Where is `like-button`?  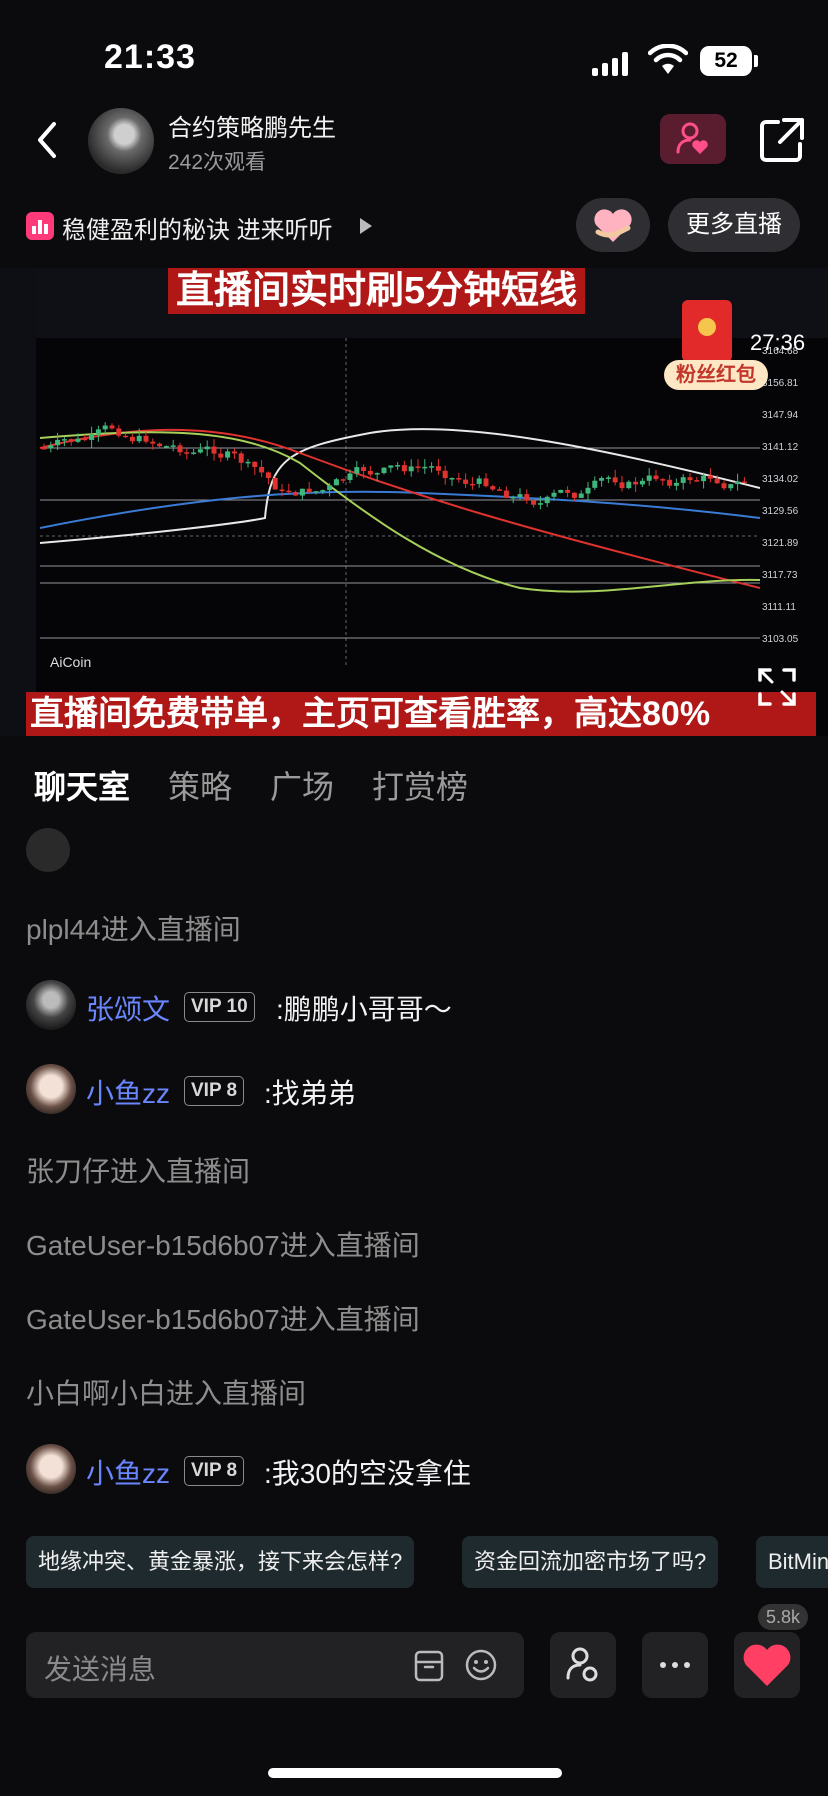 like-button is located at coordinates (767, 1665).